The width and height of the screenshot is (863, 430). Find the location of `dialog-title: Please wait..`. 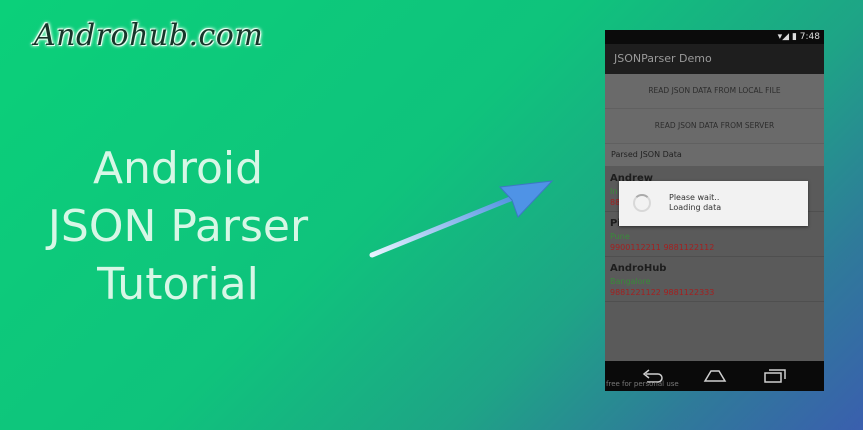

dialog-title: Please wait.. is located at coordinates (694, 197).